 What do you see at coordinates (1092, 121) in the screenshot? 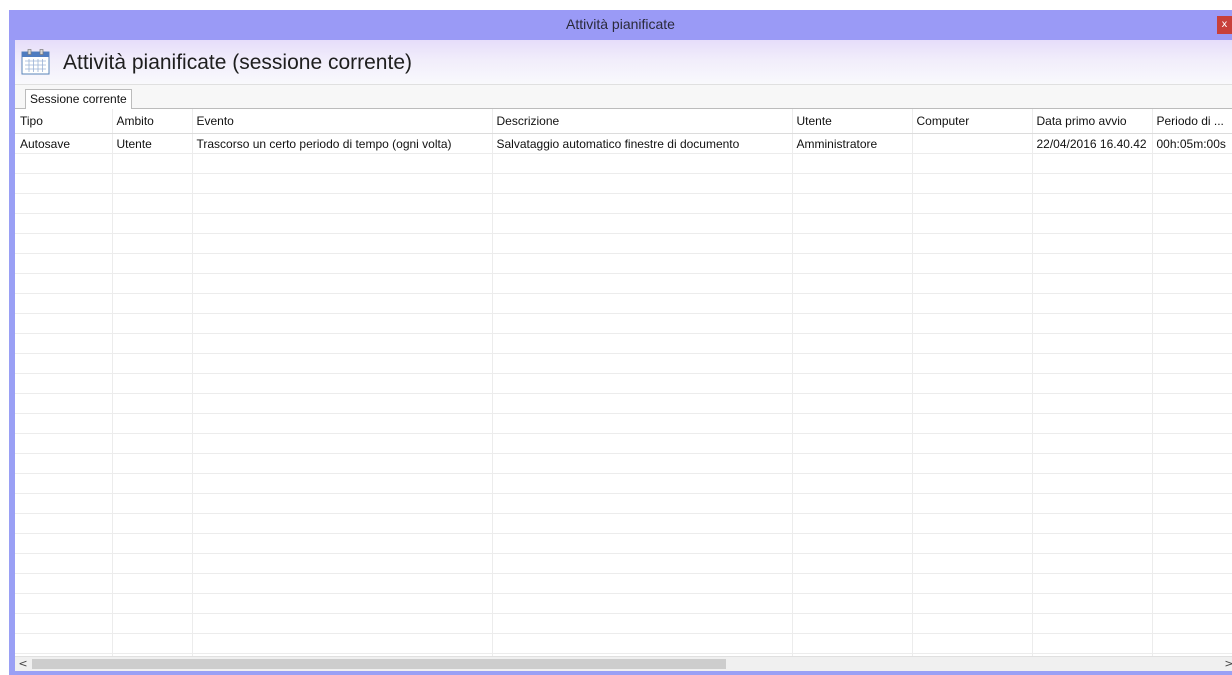
I see `column-header-data-primo-avvio: Data primo avvio` at bounding box center [1092, 121].